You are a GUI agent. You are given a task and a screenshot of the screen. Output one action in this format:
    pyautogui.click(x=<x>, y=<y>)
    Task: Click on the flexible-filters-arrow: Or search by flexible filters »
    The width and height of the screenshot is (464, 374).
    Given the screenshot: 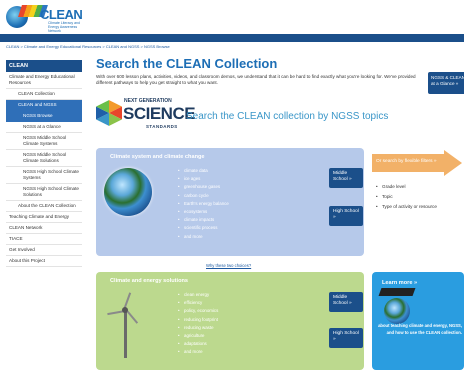 What is the action you would take?
    pyautogui.click(x=417, y=163)
    